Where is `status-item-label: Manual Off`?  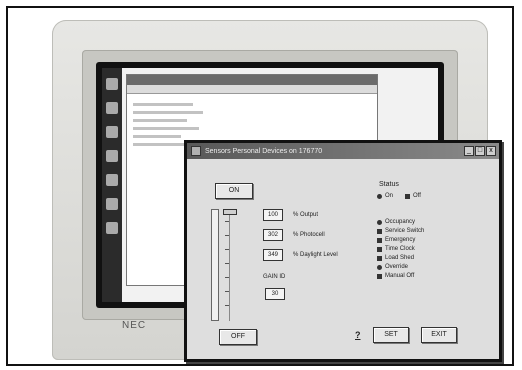
status-item-label: Manual Off is located at coordinates (400, 276).